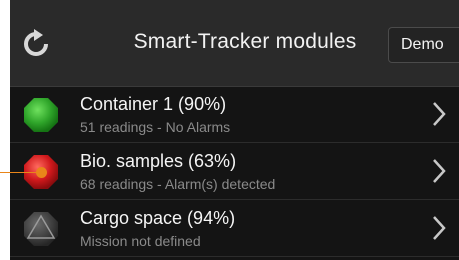 This screenshot has width=459, height=260. I want to click on annotation-callout-line, so click(19, 172).